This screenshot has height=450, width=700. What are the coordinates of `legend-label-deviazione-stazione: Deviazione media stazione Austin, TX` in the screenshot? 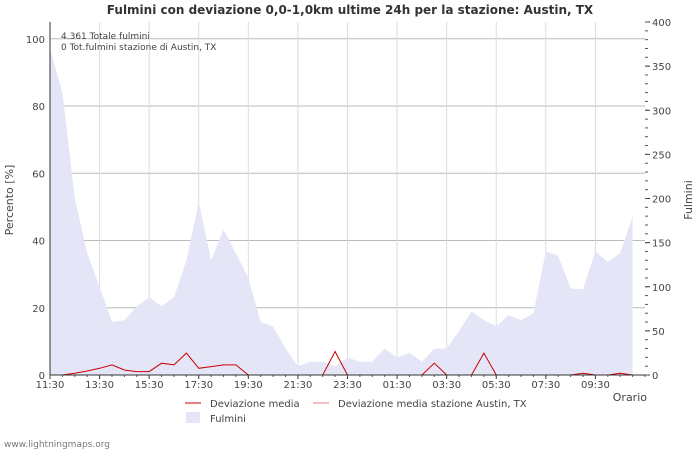 It's located at (432, 404).